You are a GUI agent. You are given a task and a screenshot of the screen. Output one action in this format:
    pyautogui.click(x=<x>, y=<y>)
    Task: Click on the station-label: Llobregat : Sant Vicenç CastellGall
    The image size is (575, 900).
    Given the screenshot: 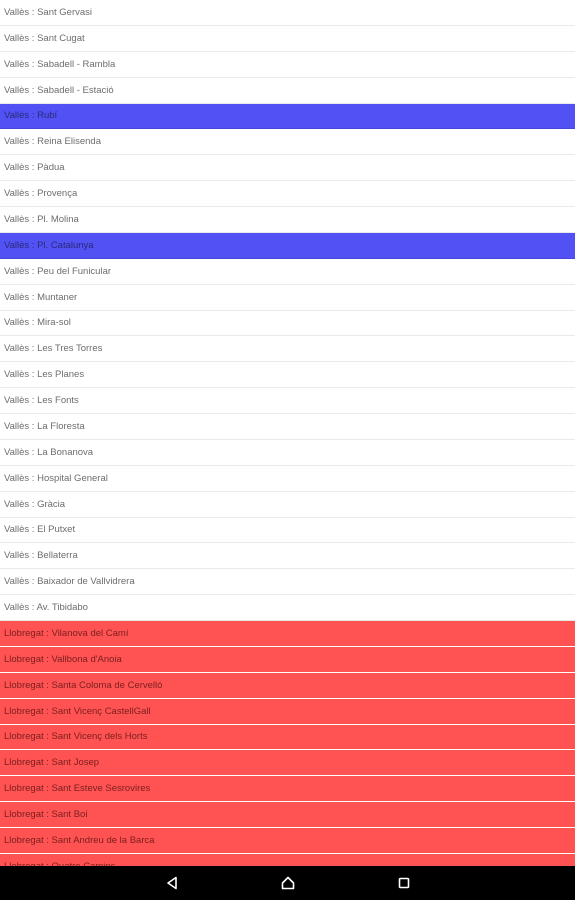 What is the action you would take?
    pyautogui.click(x=77, y=711)
    